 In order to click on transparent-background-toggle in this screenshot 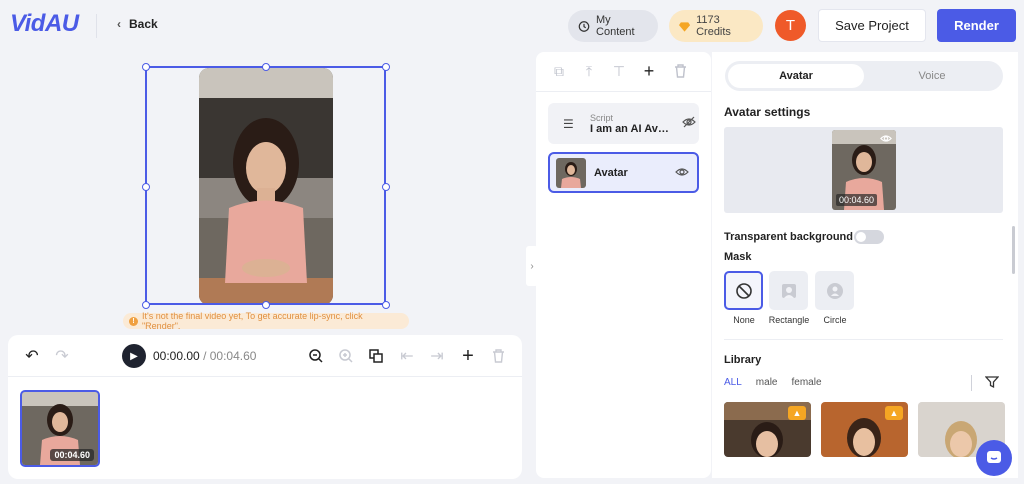, I will do `click(869, 237)`.